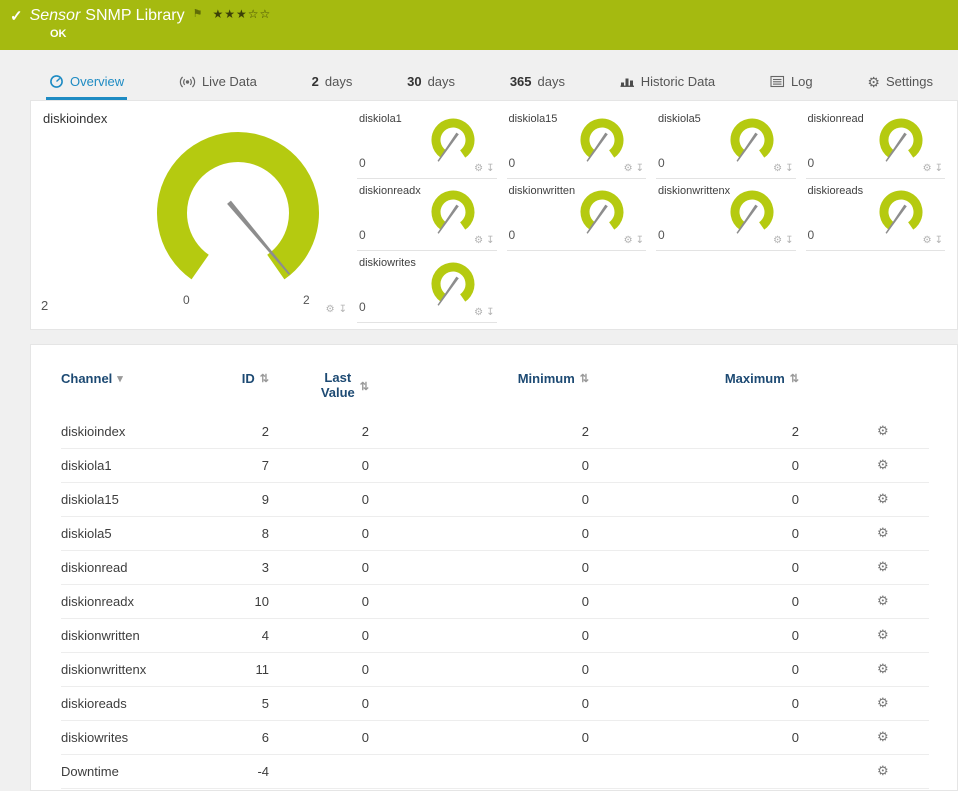 Image resolution: width=958 pixels, height=791 pixels. Describe the element at coordinates (146, 703) in the screenshot. I see `channel-name: diskioreads` at that location.